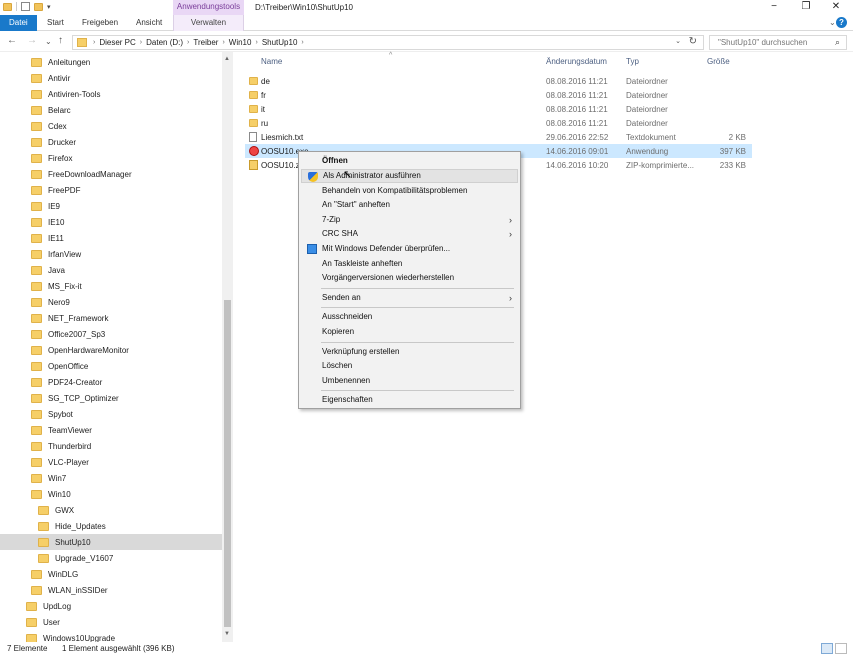  I want to click on tree-item: FreeDownloadManager, so click(111, 174).